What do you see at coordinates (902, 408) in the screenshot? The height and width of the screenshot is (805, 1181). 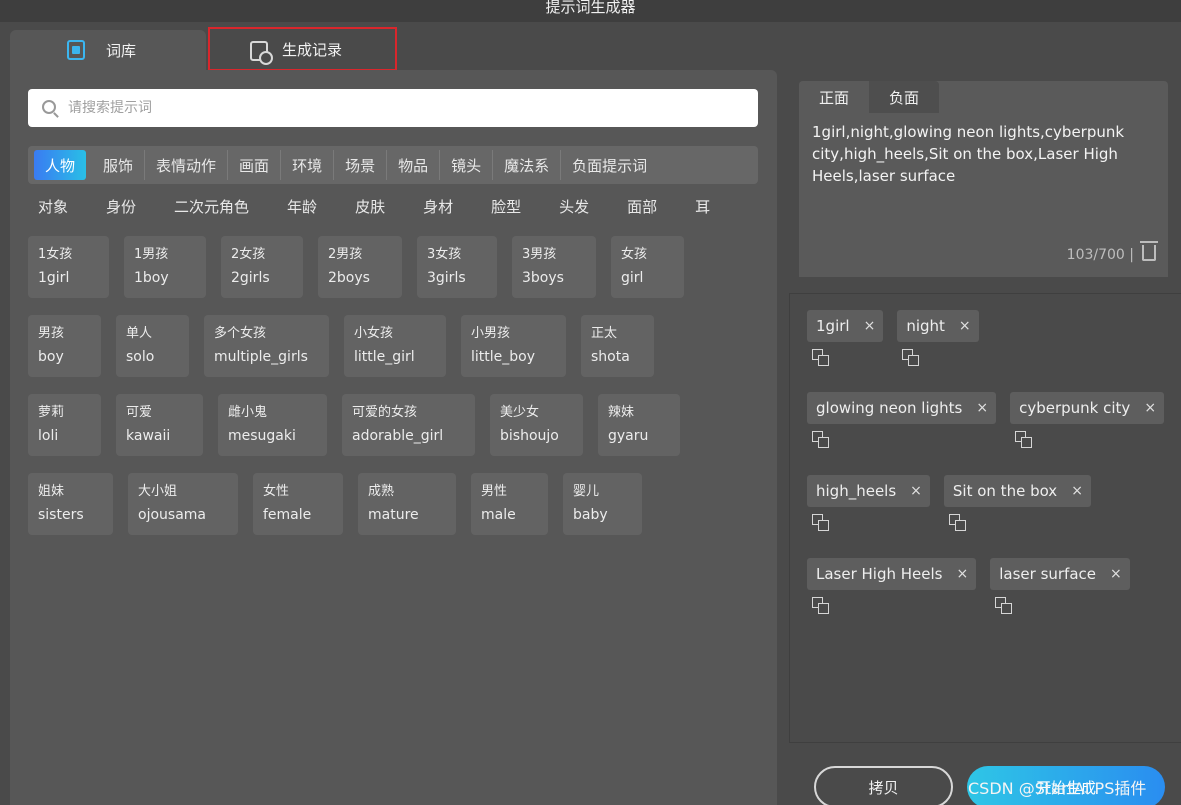 I see `prompt-tag: glowing neon lights ×` at bounding box center [902, 408].